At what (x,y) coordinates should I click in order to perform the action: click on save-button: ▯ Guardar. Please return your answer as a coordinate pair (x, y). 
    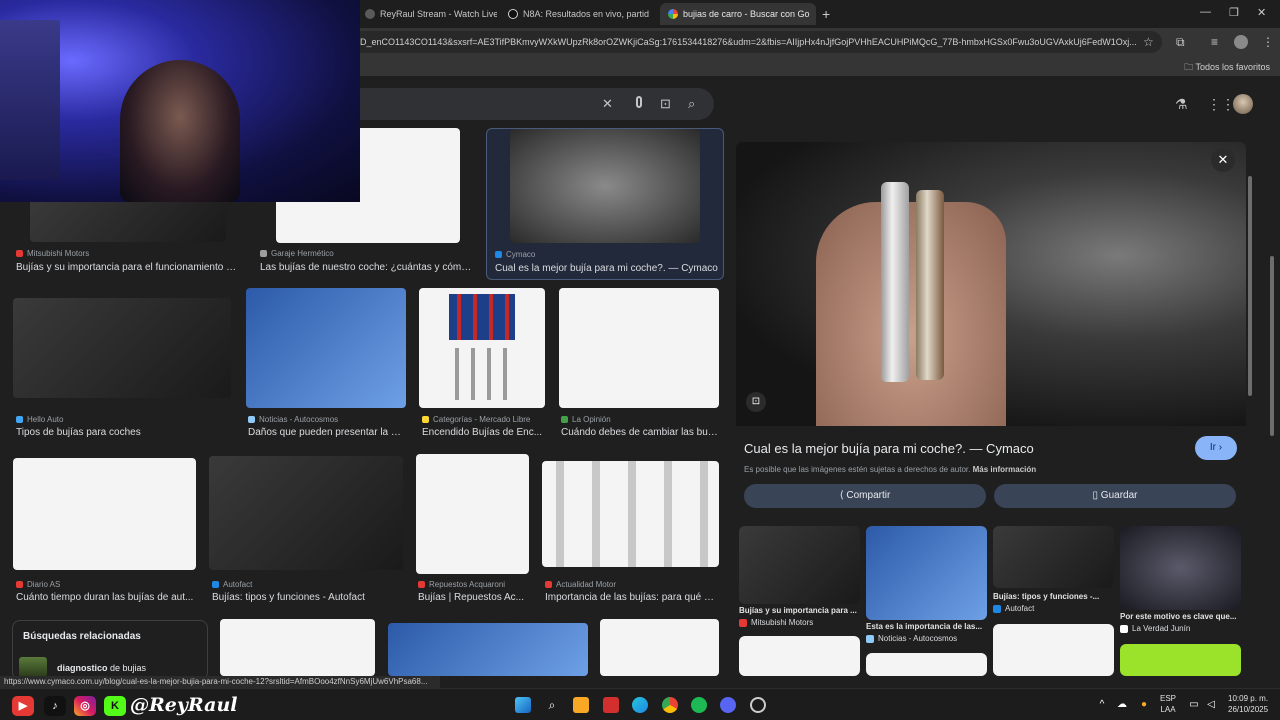
    Looking at the image, I should click on (1115, 496).